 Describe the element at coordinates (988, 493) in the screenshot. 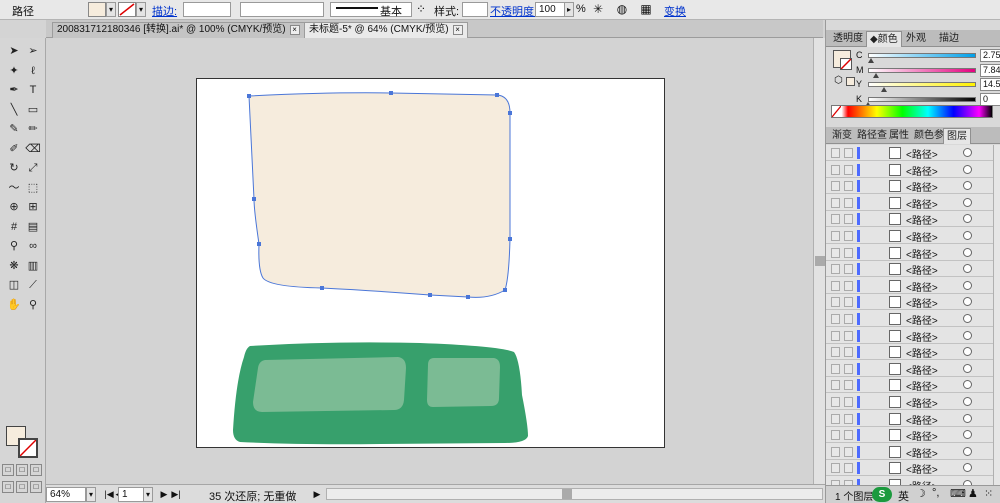

I see `grid-icon: ⁙` at that location.